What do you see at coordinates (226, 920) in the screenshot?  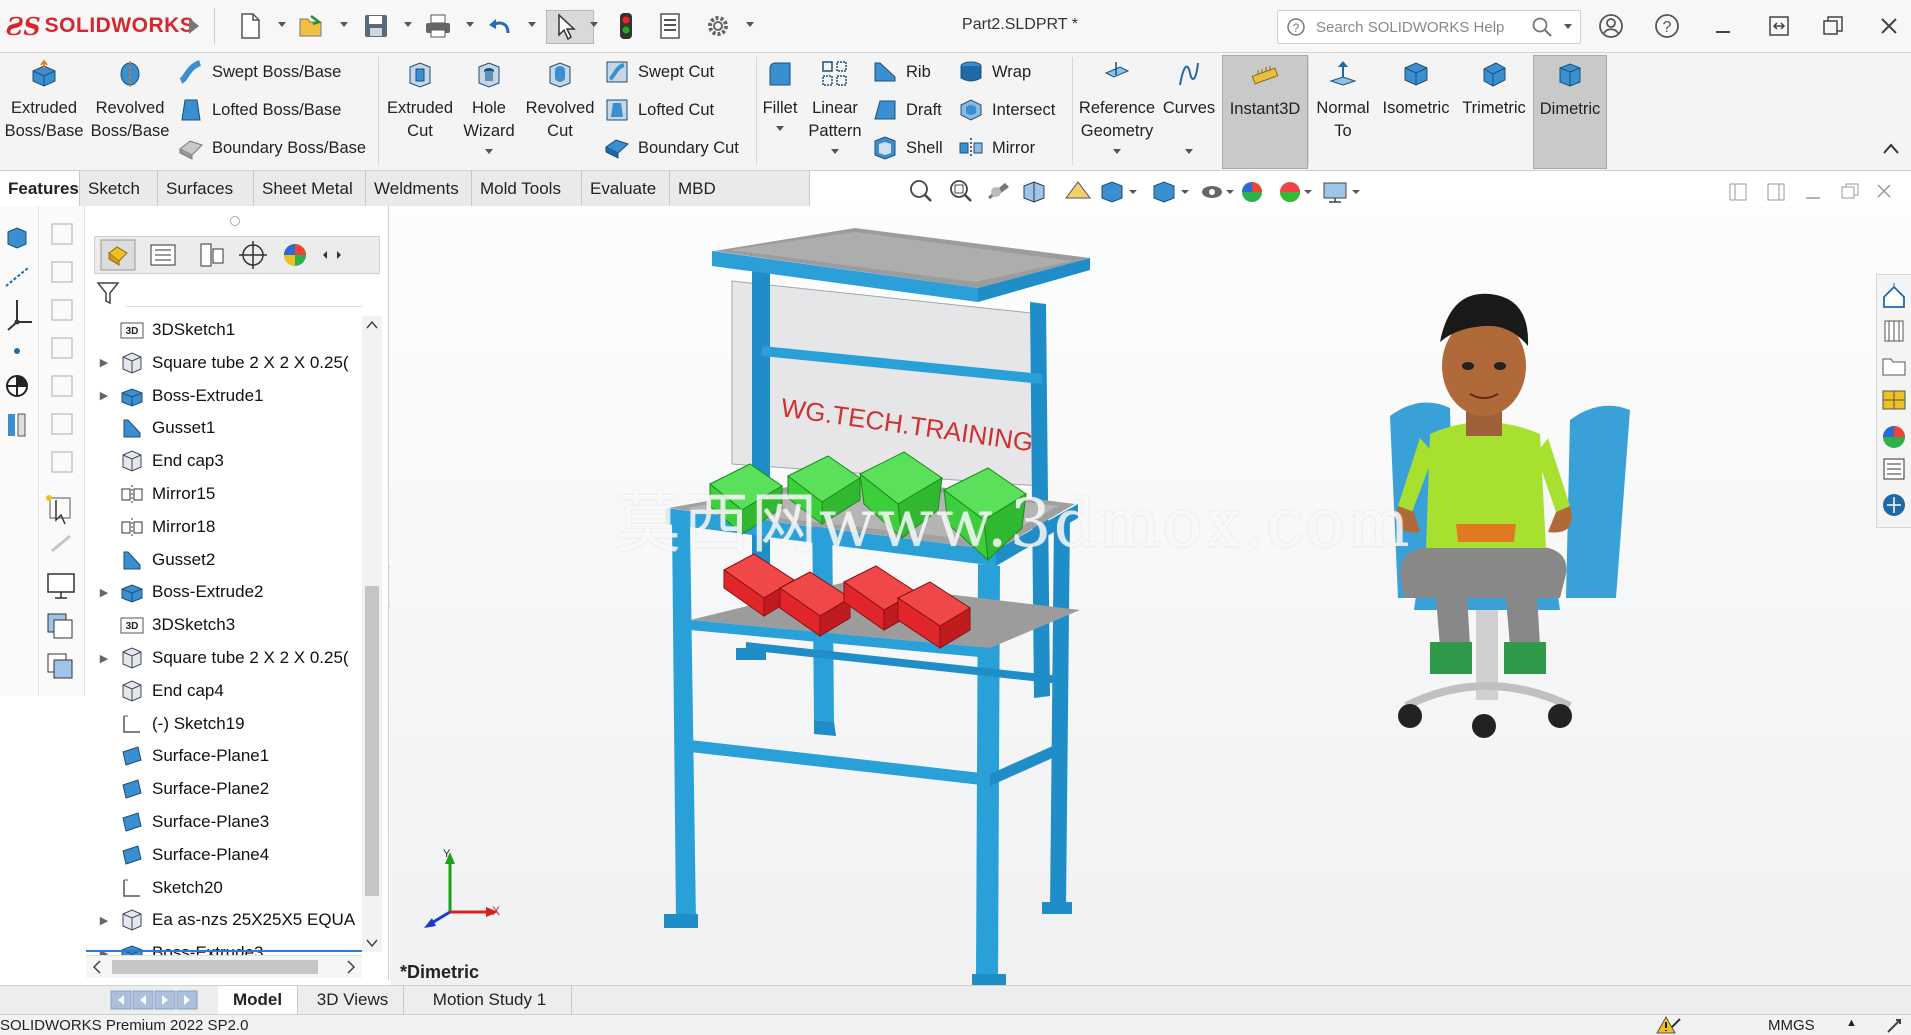 I see `tree-item: ▶ Ea as-nzs 25X25X5 EQUA` at bounding box center [226, 920].